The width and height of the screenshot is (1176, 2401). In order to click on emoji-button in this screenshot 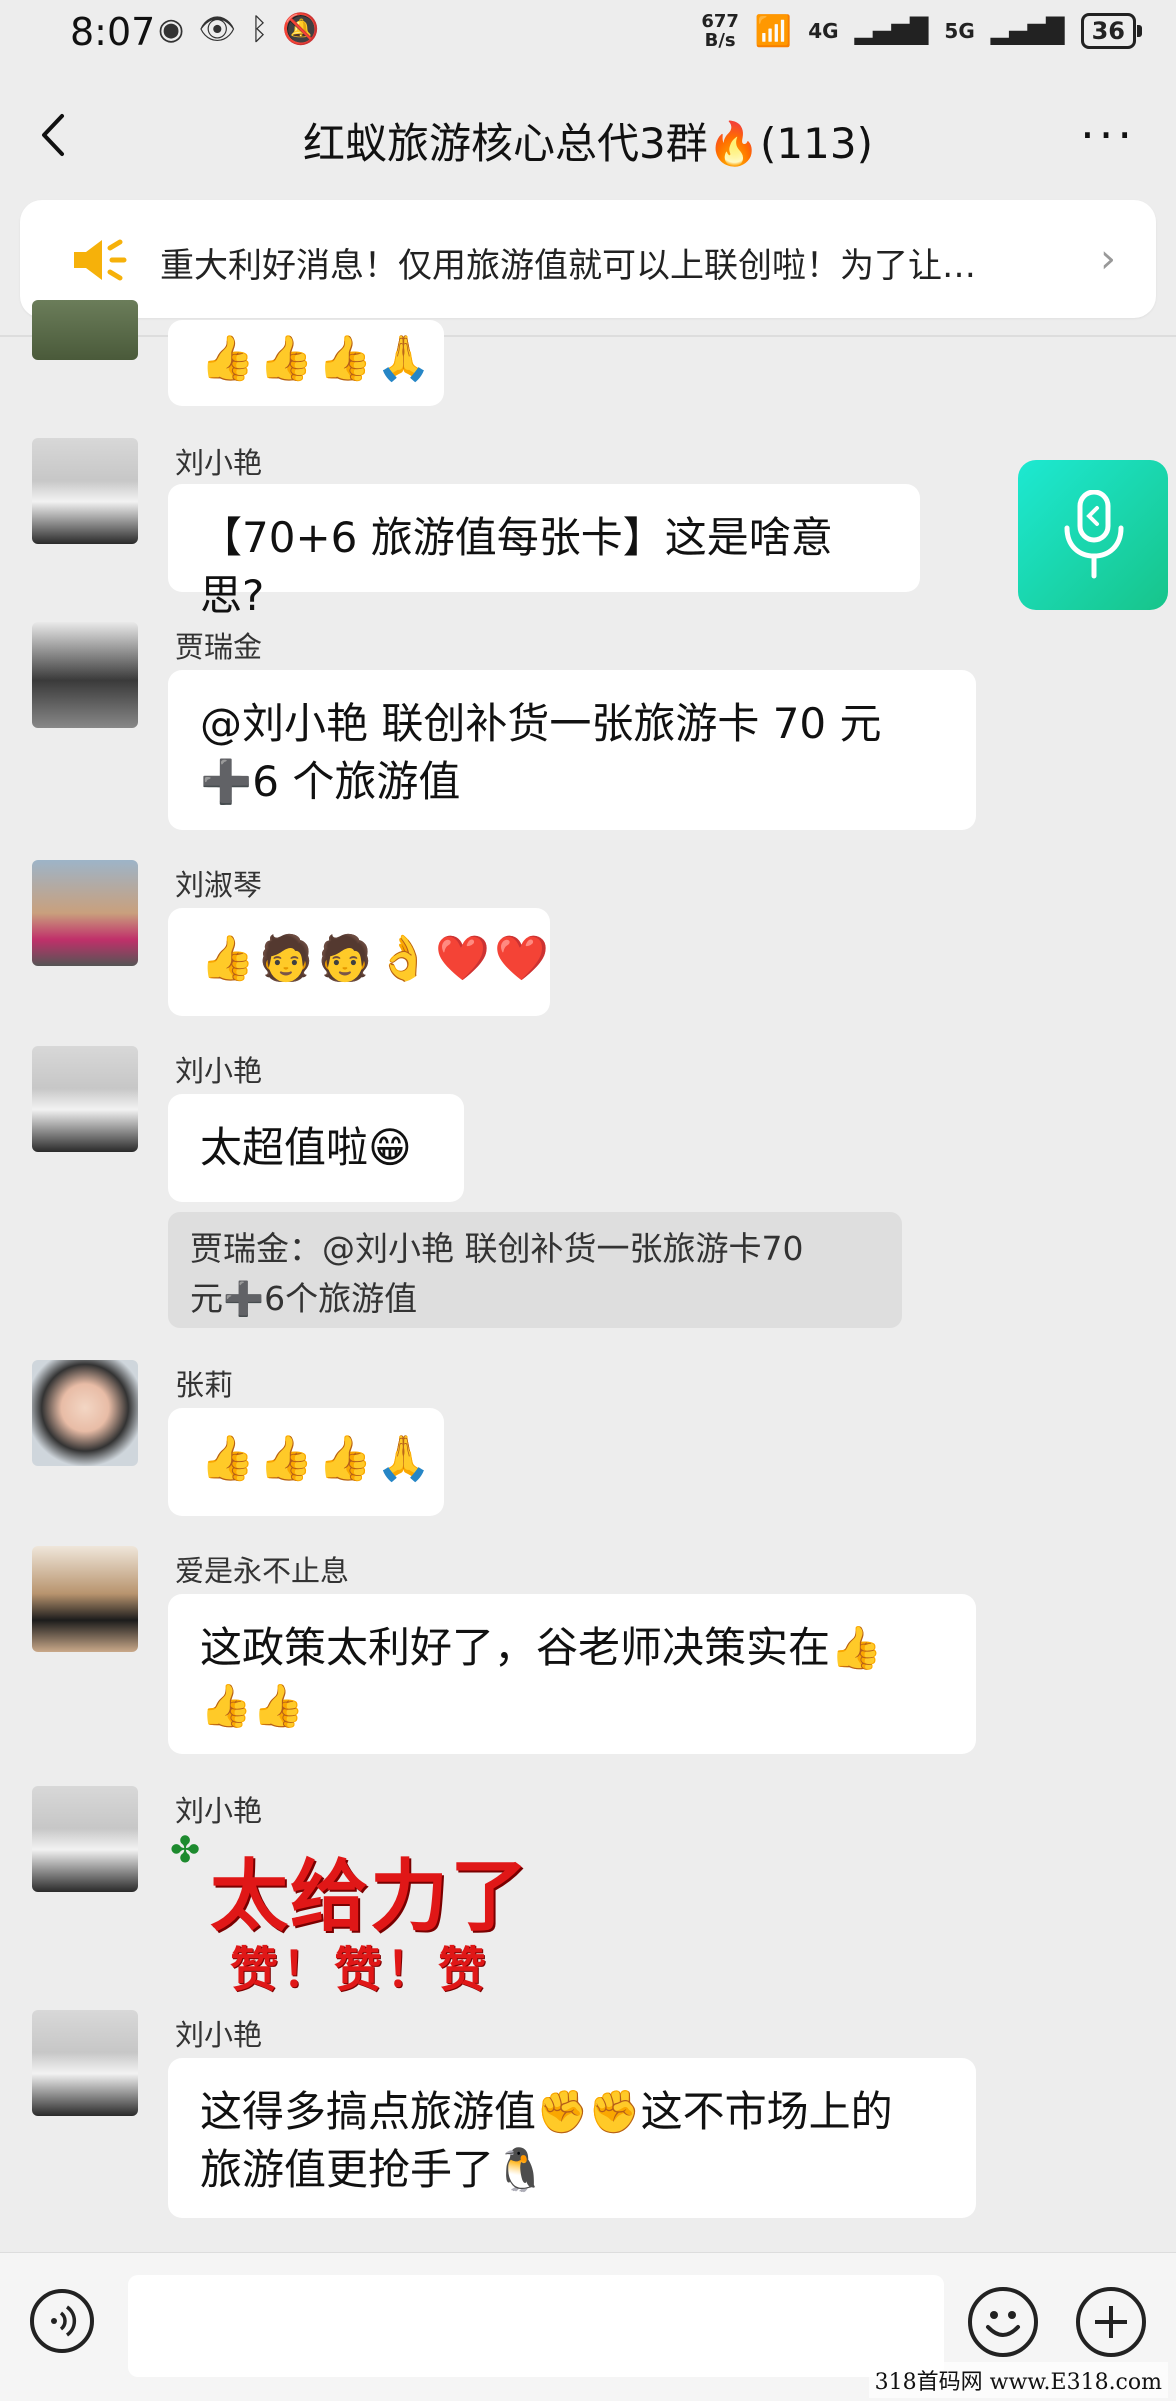, I will do `click(1003, 2322)`.